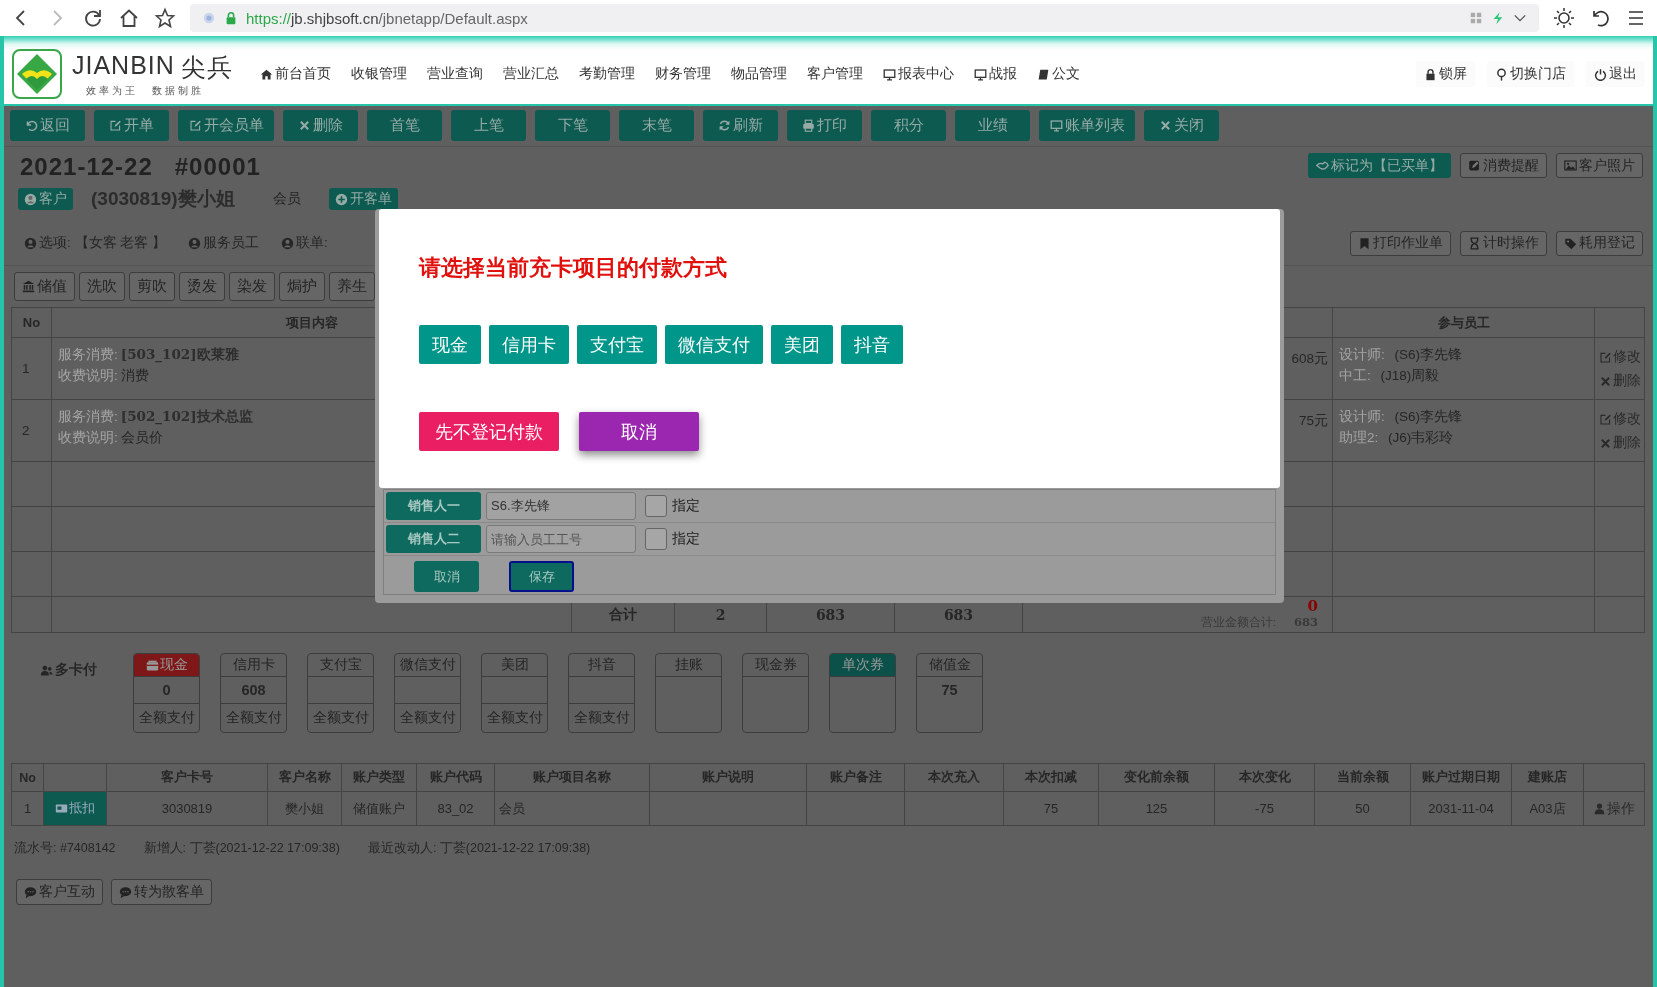  I want to click on nav-item: 营业查询, so click(455, 74).